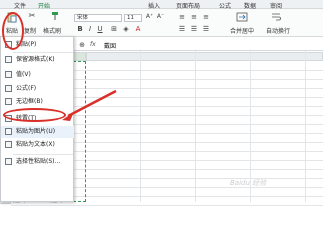 This screenshot has height=240, width=323. What do you see at coordinates (100, 28) in the screenshot?
I see `underline-icon: U` at bounding box center [100, 28].